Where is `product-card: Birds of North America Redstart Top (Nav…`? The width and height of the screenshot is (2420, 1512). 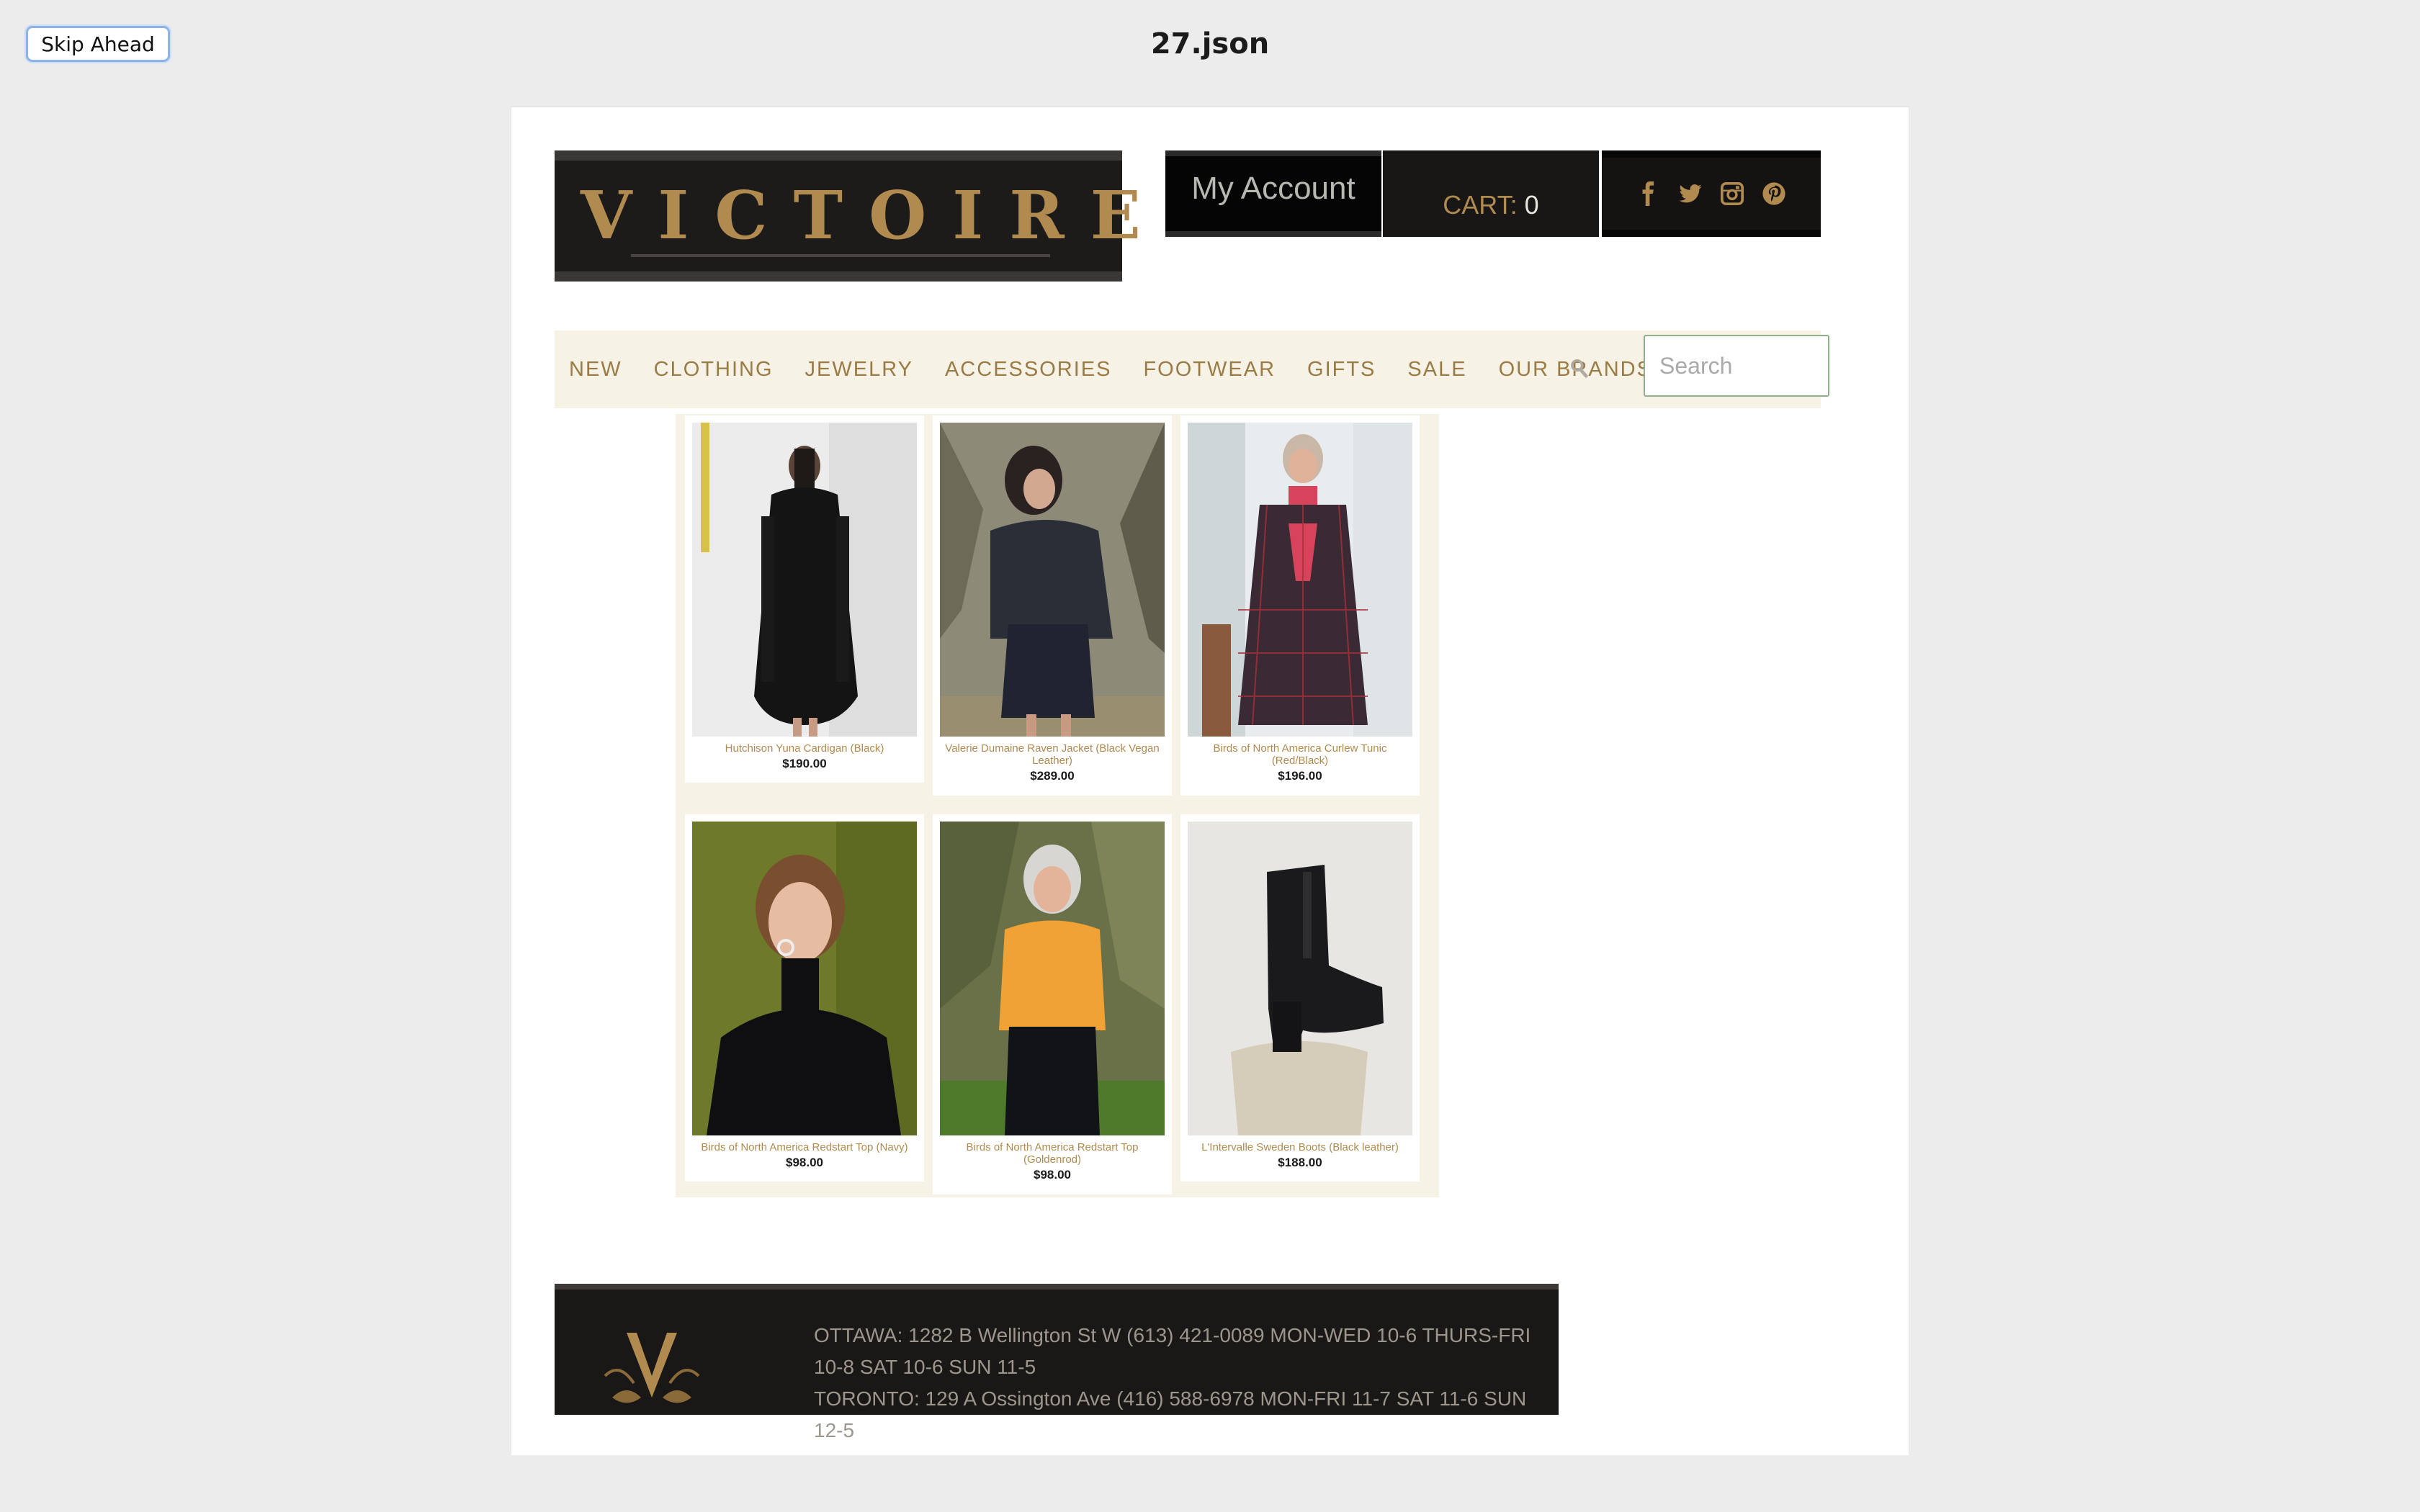
product-card: Birds of North America Redstart Top (Nav… is located at coordinates (804, 998).